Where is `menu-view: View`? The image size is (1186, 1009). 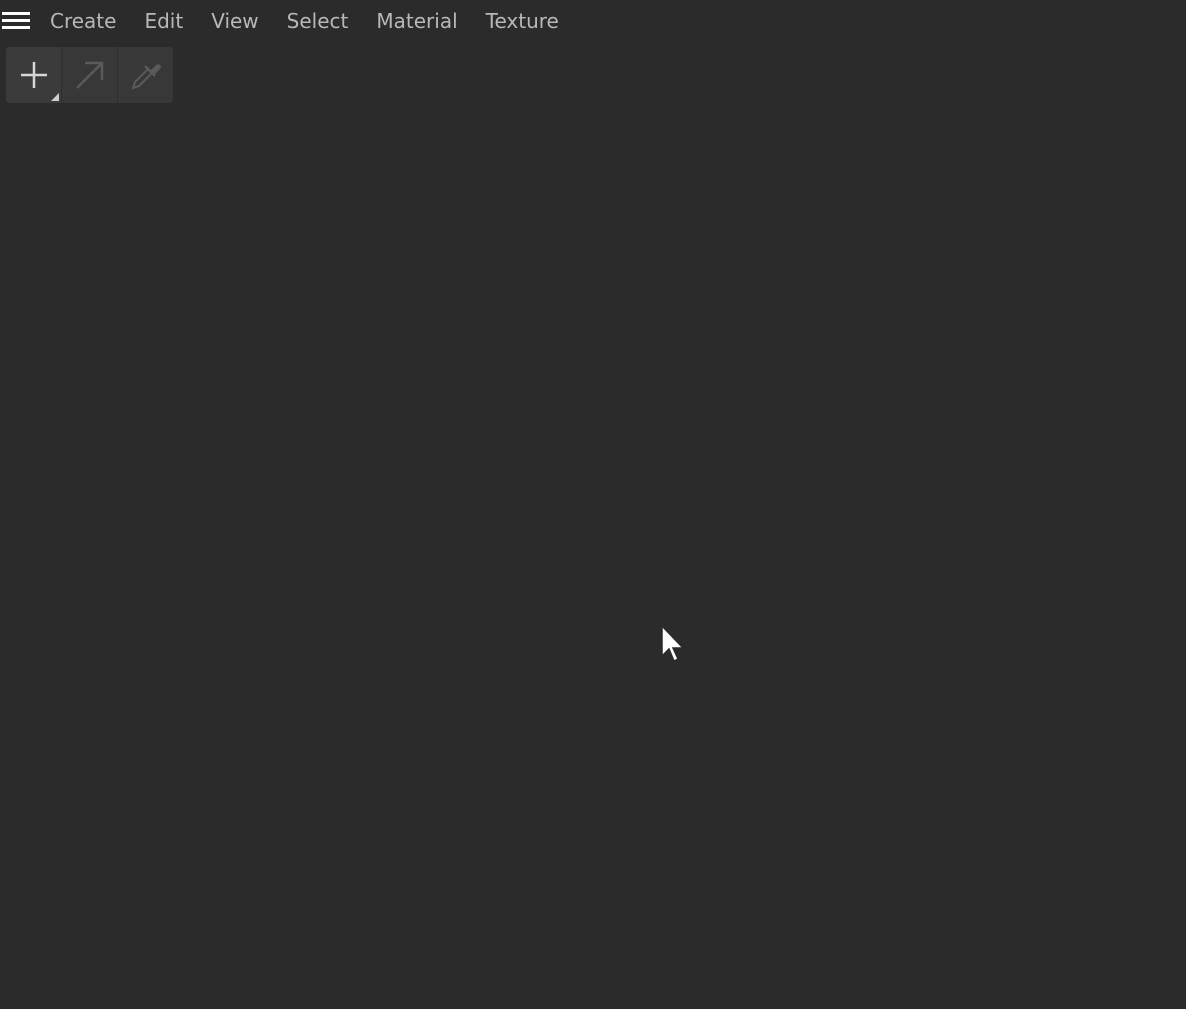 menu-view: View is located at coordinates (234, 21).